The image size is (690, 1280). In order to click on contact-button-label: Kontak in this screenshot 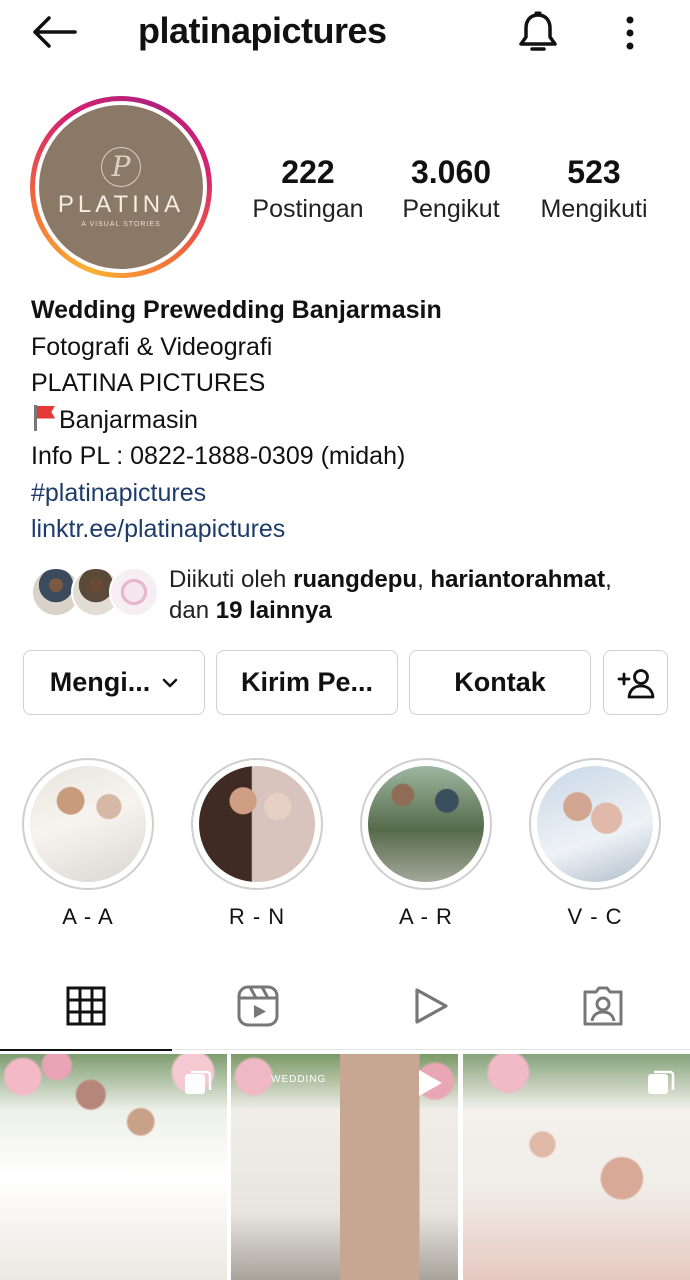, I will do `click(500, 682)`.